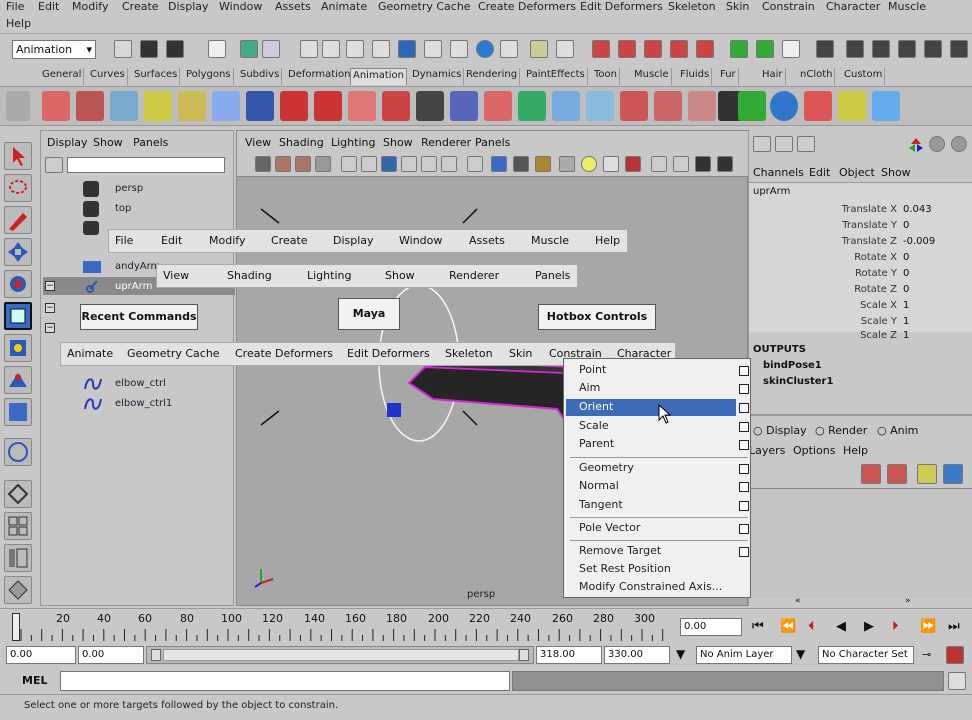 This screenshot has height=720, width=972. I want to click on channel-value-translate-x: 0.043, so click(917, 209).